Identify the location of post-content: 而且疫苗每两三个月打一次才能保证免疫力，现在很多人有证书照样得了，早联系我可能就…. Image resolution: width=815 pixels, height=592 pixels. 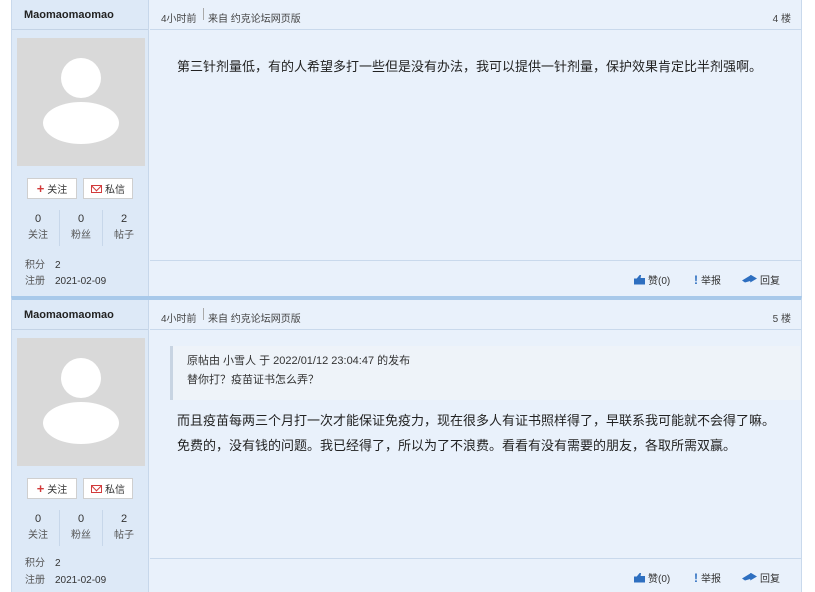
(476, 433).